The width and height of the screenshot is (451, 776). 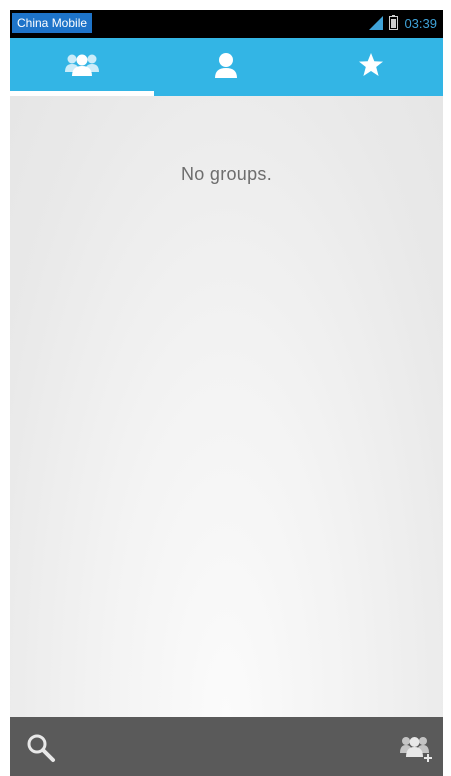 I want to click on tab-contacts, so click(x=226, y=67).